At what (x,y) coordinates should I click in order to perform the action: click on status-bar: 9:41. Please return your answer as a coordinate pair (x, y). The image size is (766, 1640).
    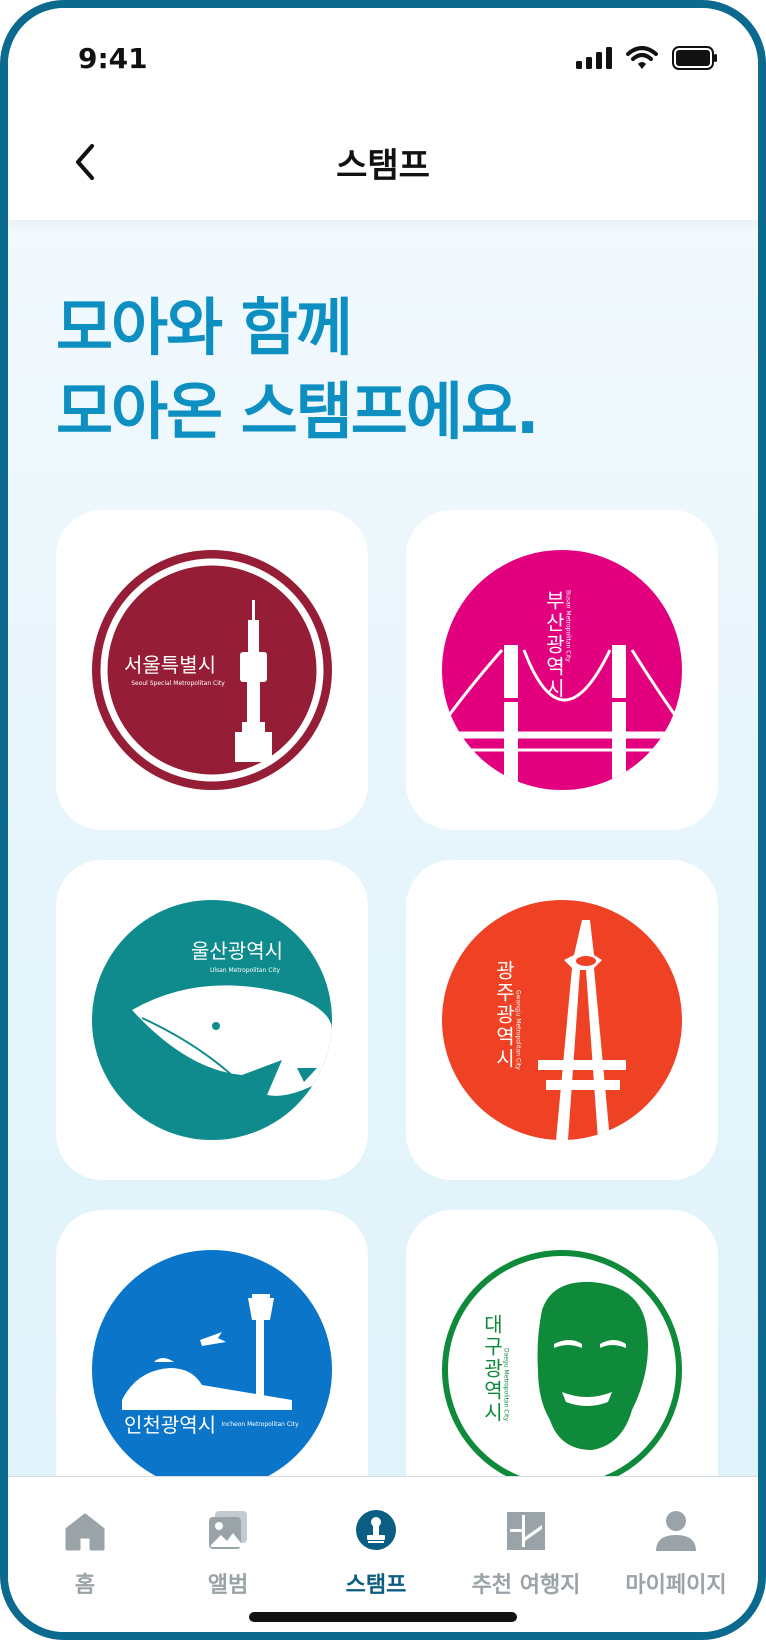
    Looking at the image, I should click on (383, 58).